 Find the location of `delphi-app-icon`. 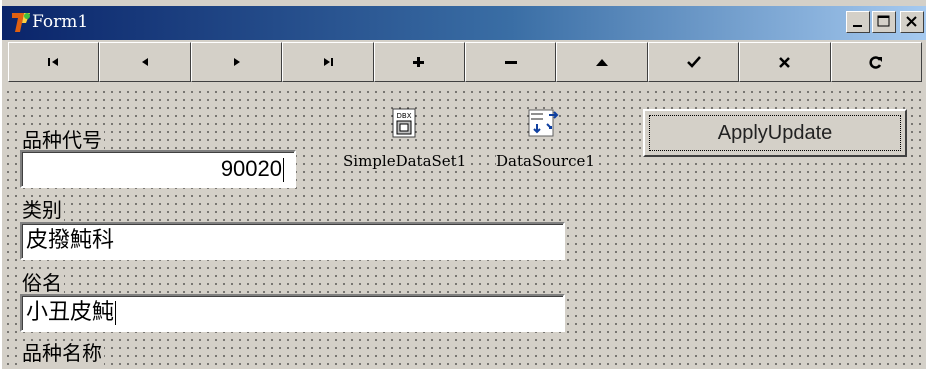

delphi-app-icon is located at coordinates (21, 22).